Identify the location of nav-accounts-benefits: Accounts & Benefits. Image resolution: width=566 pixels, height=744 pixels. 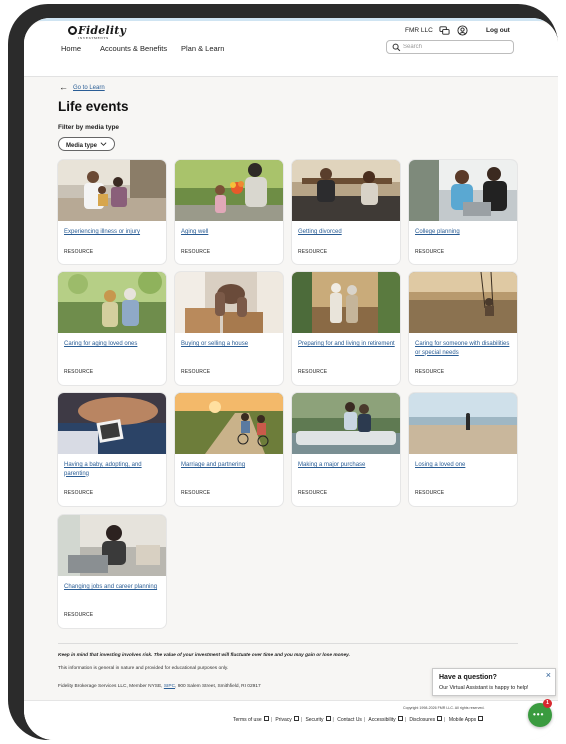
(133, 48).